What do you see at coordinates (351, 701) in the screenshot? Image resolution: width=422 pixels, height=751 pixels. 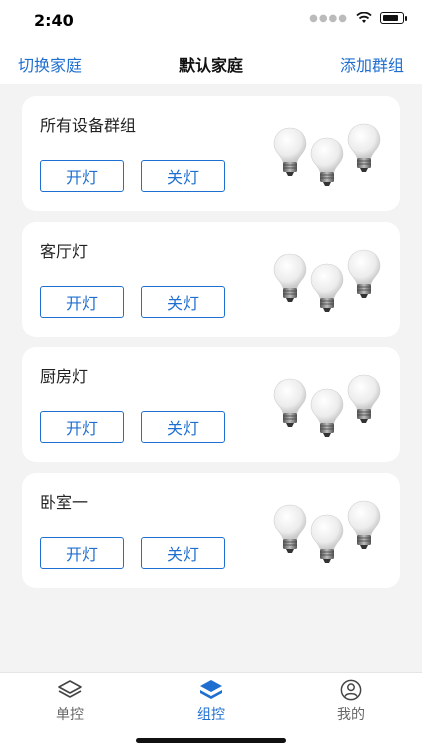 I see `tab-mine: 我的` at bounding box center [351, 701].